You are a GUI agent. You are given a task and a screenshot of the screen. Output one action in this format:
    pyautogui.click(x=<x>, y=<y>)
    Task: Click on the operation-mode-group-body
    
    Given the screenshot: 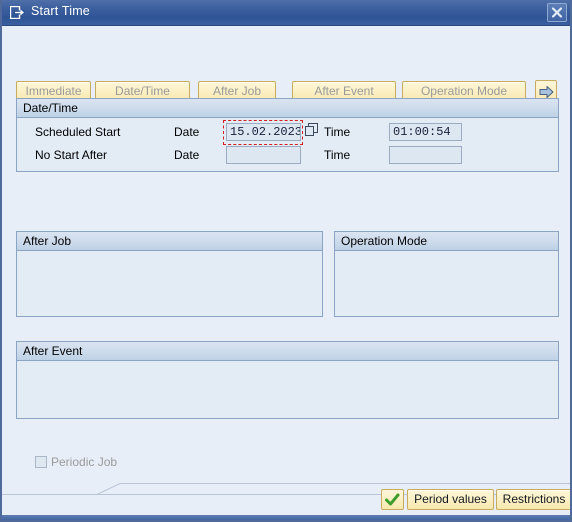 What is the action you would take?
    pyautogui.click(x=446, y=283)
    